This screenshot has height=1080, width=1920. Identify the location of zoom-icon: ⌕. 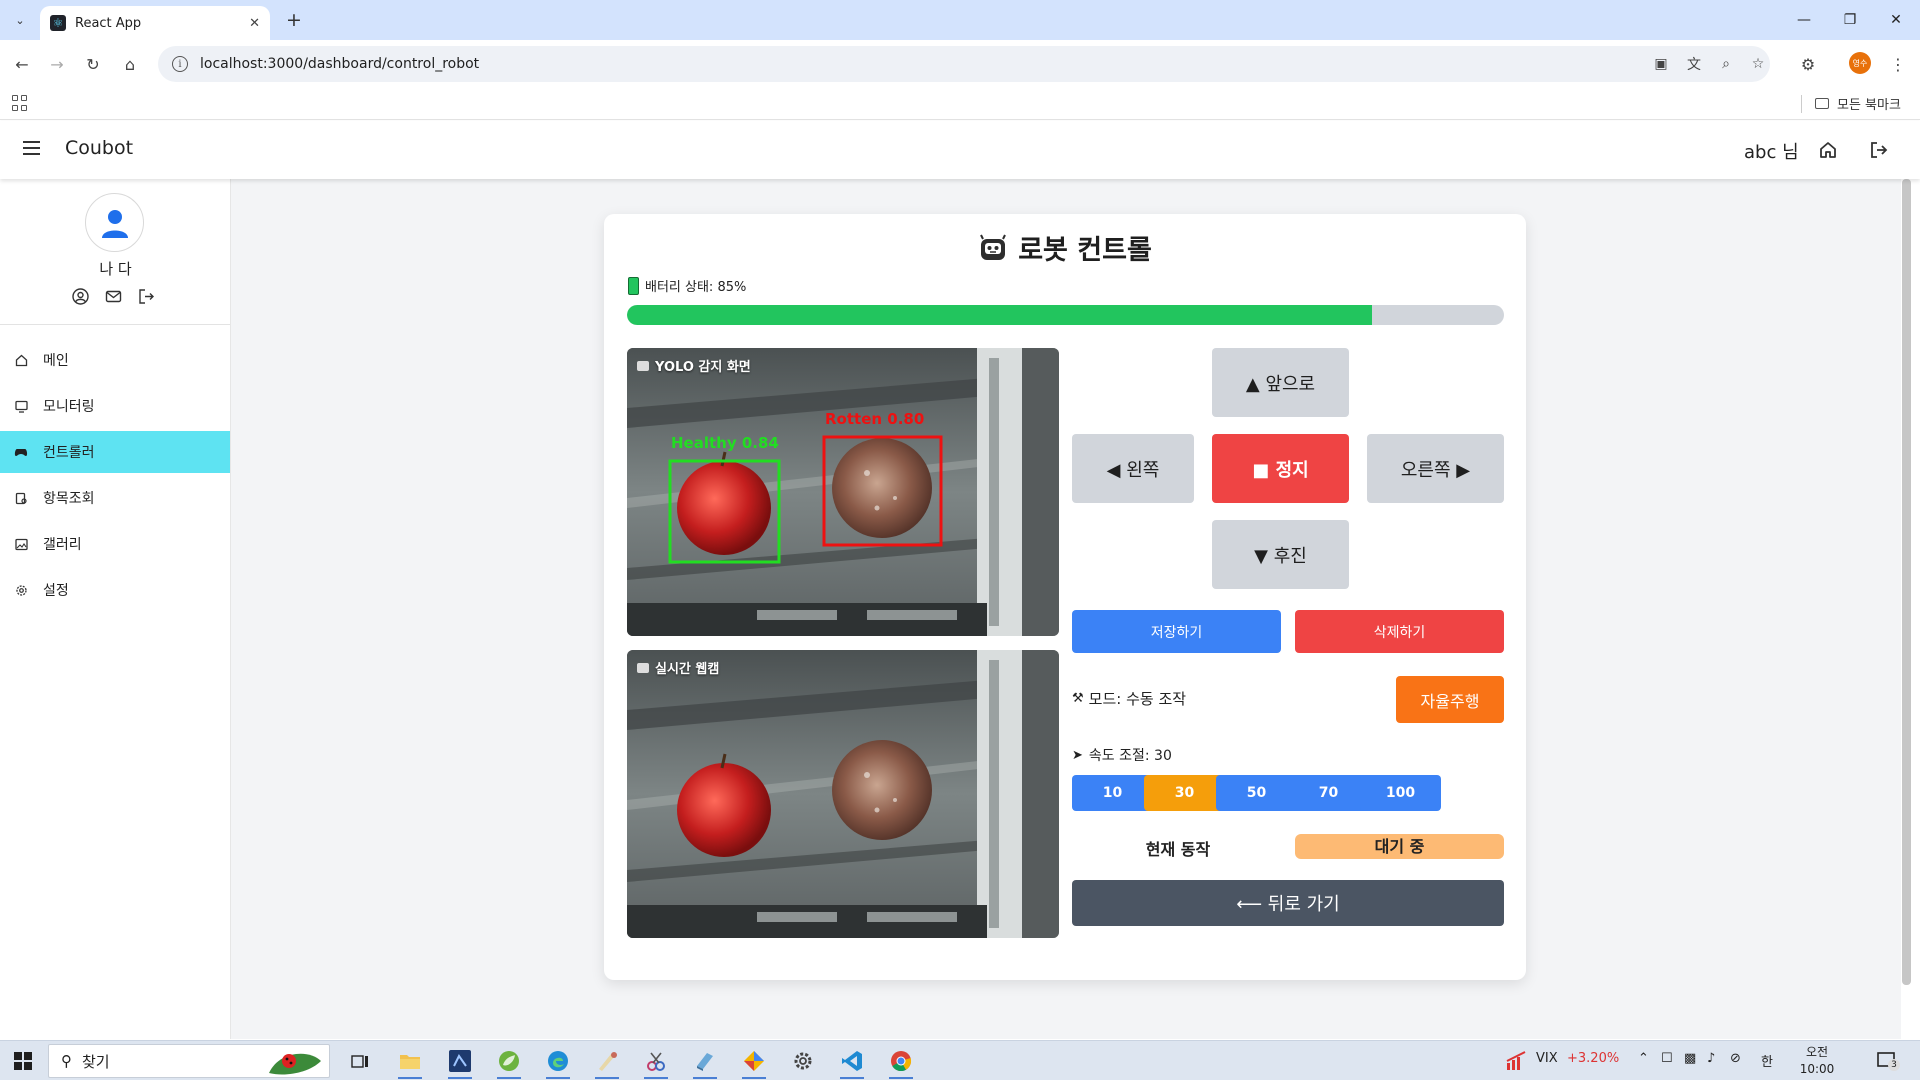
(1726, 64).